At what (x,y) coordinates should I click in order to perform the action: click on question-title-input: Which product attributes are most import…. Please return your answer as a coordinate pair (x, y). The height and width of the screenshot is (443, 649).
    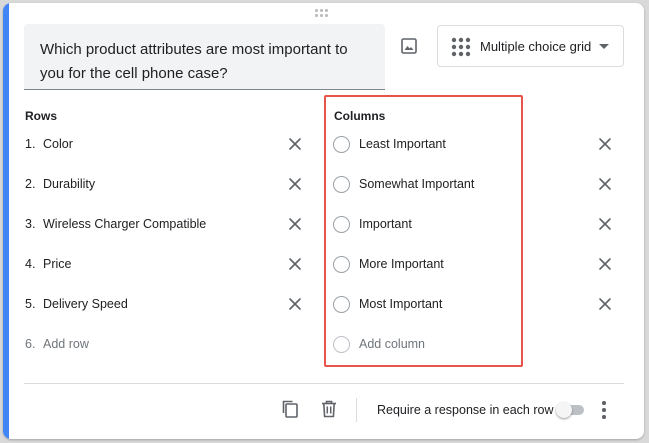
    Looking at the image, I should click on (204, 57).